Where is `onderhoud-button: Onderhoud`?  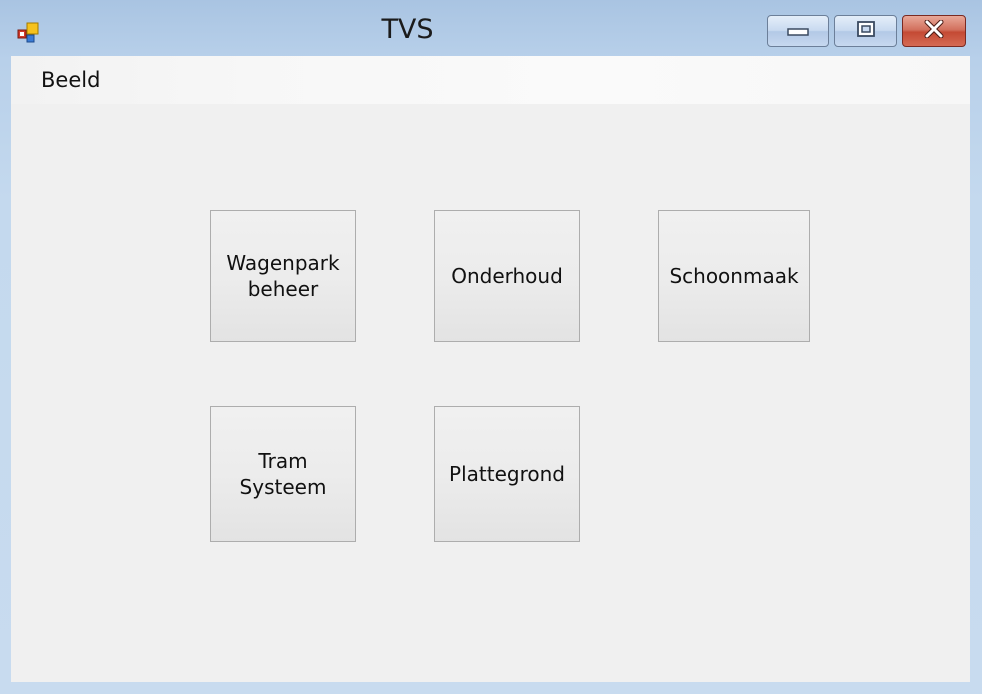
onderhoud-button: Onderhoud is located at coordinates (507, 276).